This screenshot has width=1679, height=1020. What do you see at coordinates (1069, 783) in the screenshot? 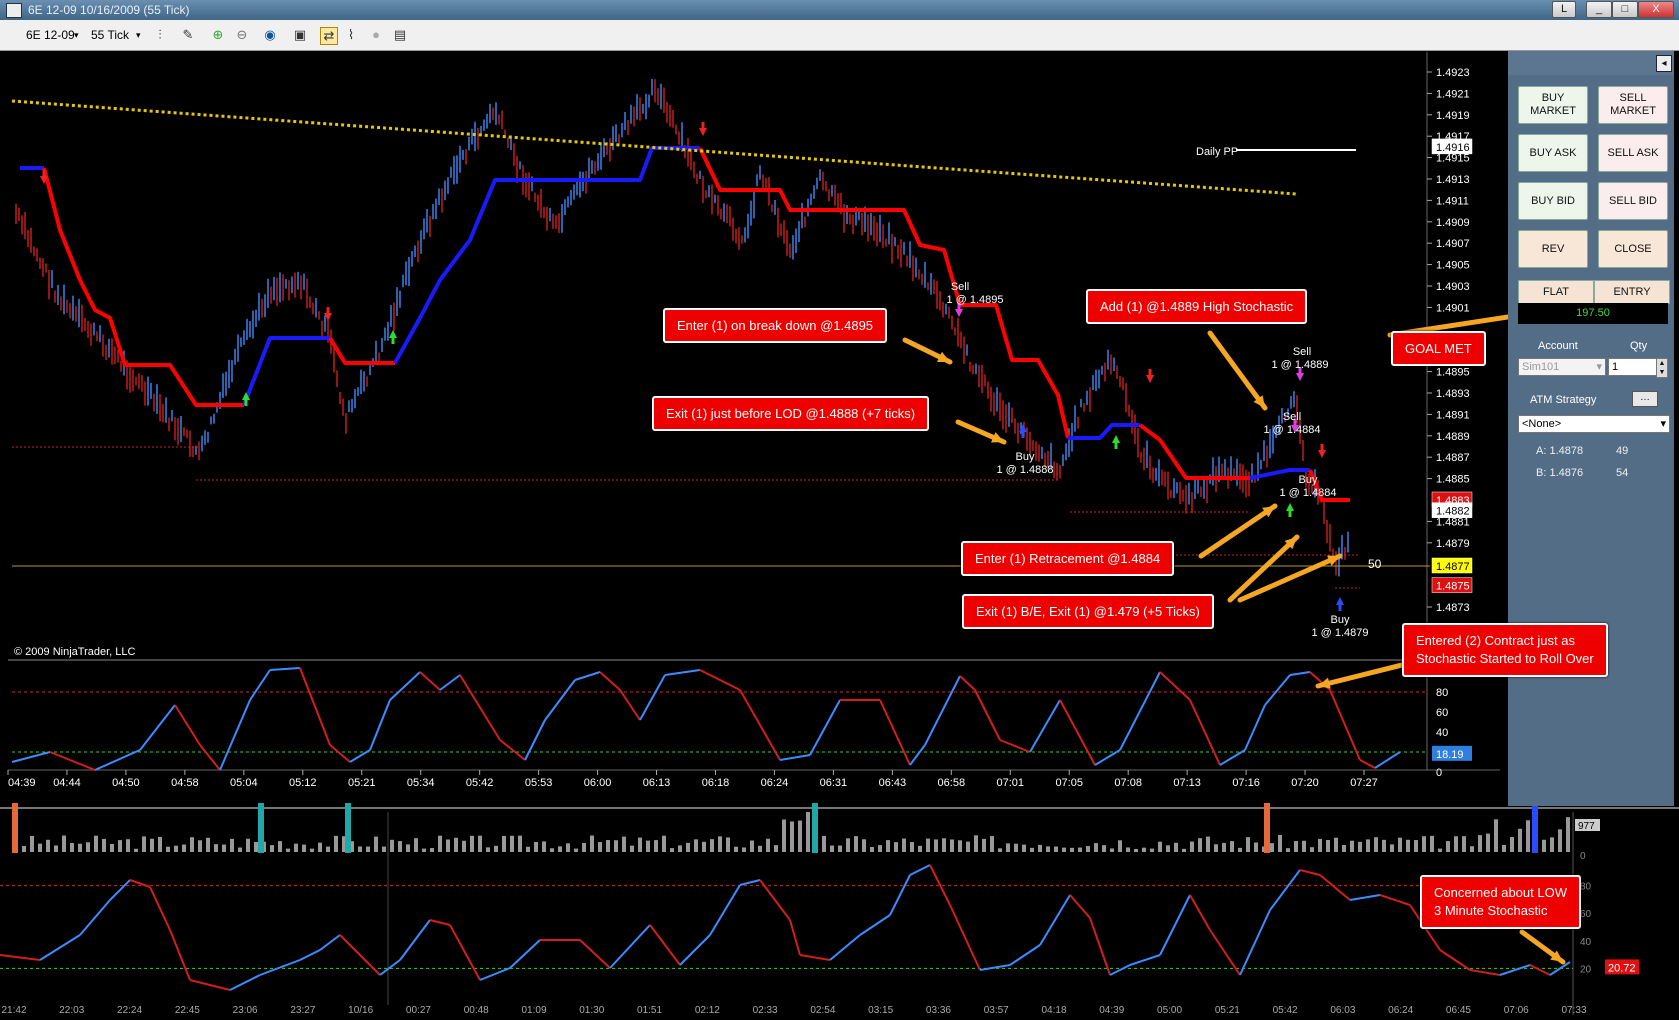
I see `time-tick-label: 07:05` at bounding box center [1069, 783].